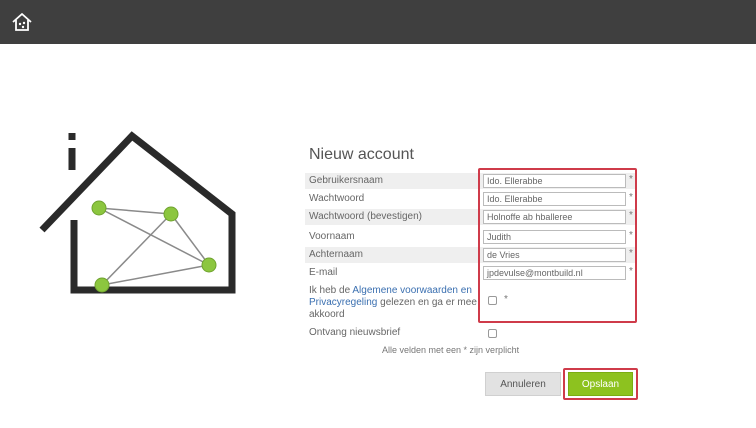 This screenshot has height=428, width=756. What do you see at coordinates (355, 332) in the screenshot?
I see `newsletter-label: Ontvang nieuwsbrief` at bounding box center [355, 332].